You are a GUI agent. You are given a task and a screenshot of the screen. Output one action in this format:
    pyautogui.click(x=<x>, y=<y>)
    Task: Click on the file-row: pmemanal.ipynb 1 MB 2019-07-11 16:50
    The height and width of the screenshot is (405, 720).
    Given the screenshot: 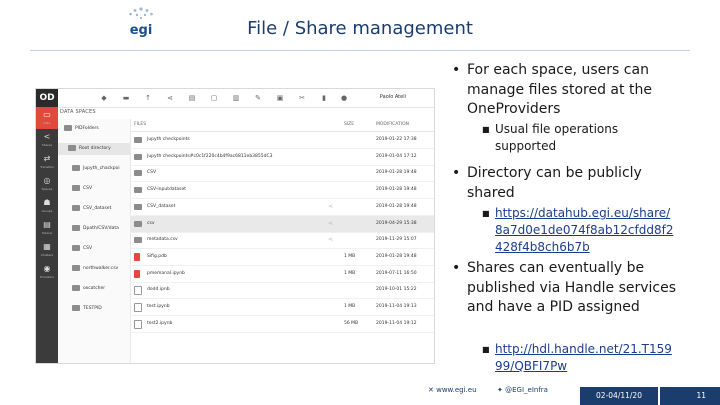 What is the action you would take?
    pyautogui.click(x=282, y=274)
    